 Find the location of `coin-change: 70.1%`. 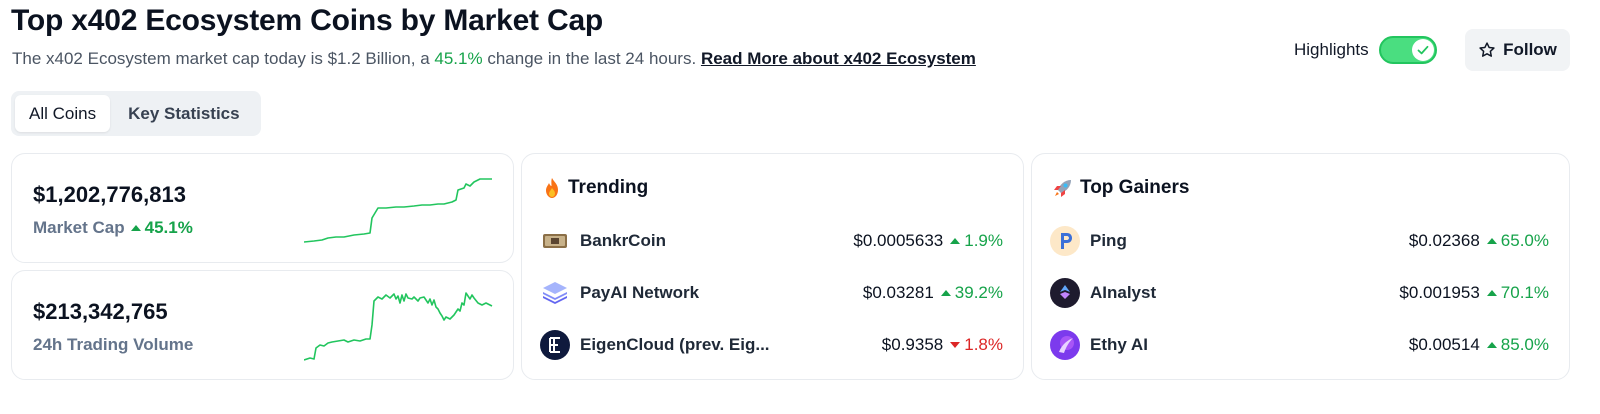

coin-change: 70.1% is located at coordinates (1517, 293).